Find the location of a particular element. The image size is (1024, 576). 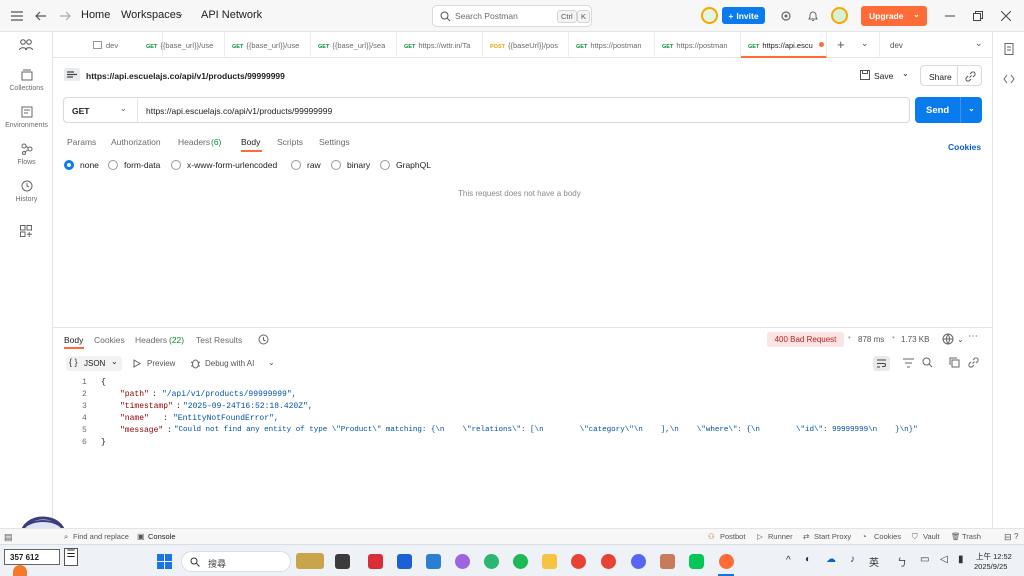

vault-icon: ⛉ is located at coordinates (915, 537).